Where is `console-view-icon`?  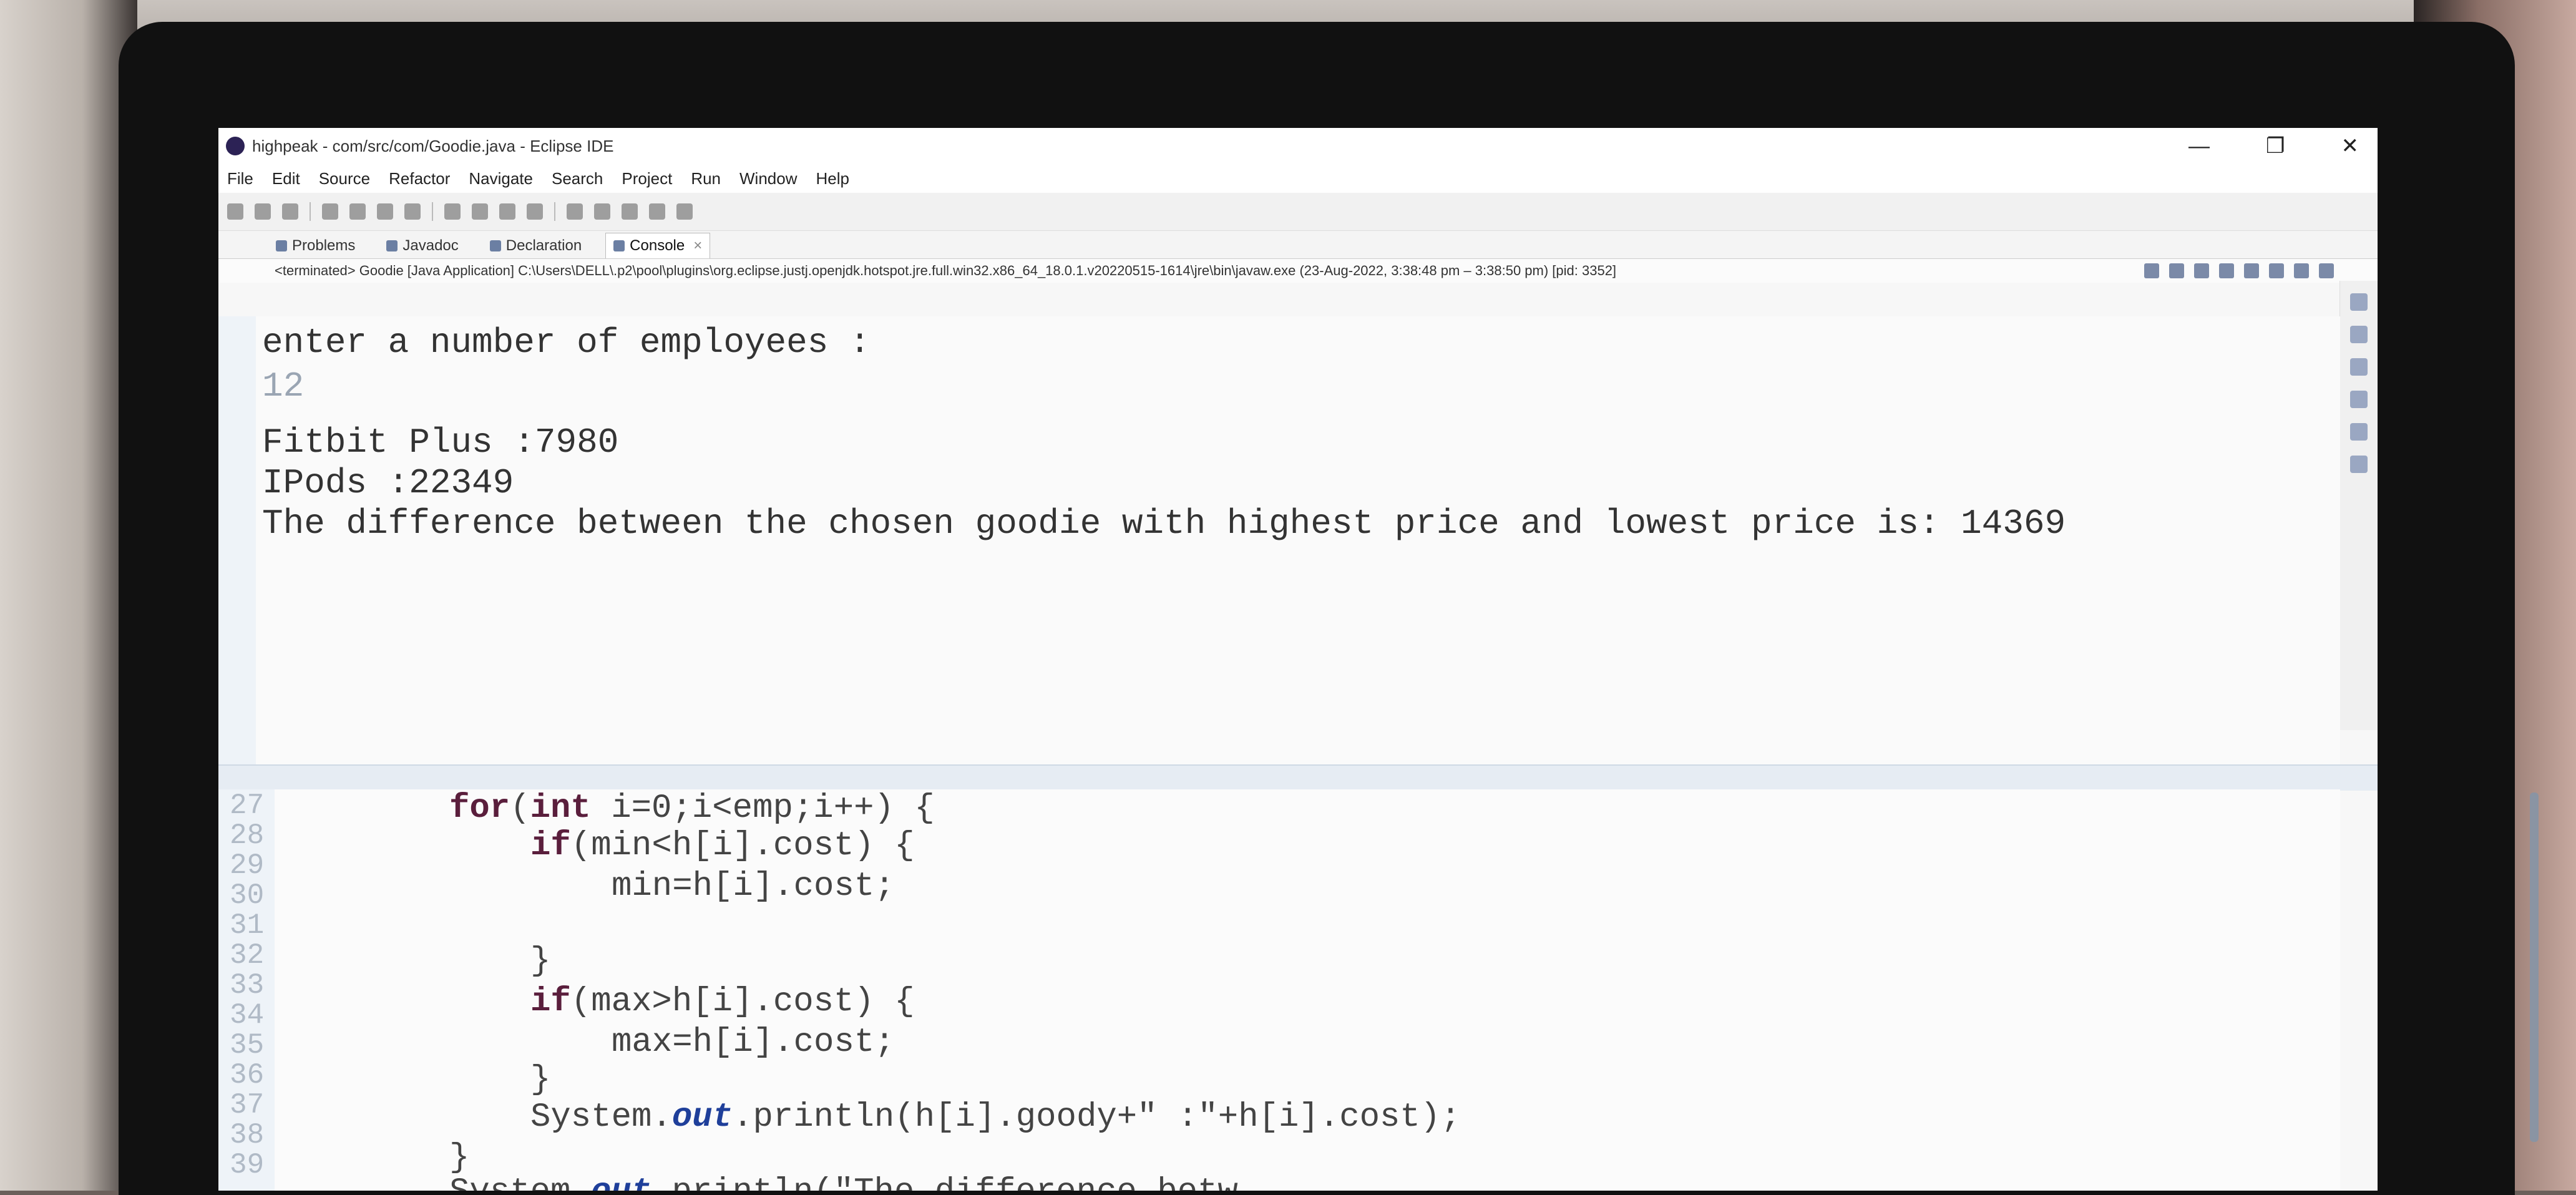
console-view-icon is located at coordinates (2359, 464).